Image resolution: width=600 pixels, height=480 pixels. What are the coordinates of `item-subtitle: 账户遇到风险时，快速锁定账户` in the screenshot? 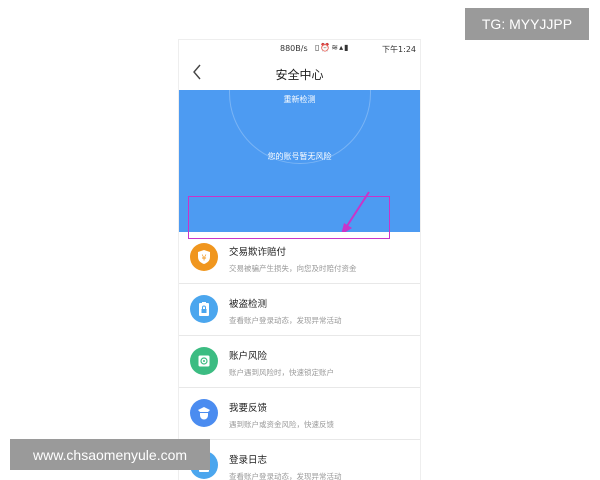 It's located at (281, 372).